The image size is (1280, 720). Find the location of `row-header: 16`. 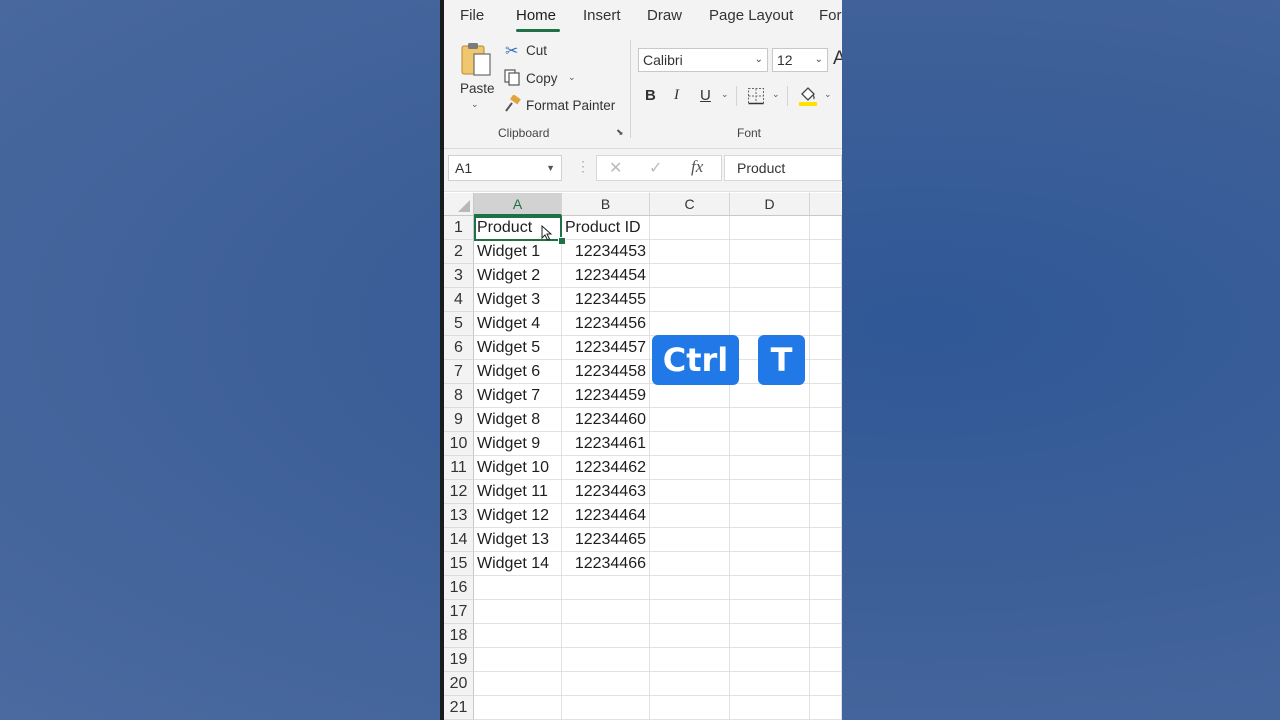

row-header: 16 is located at coordinates (459, 588).